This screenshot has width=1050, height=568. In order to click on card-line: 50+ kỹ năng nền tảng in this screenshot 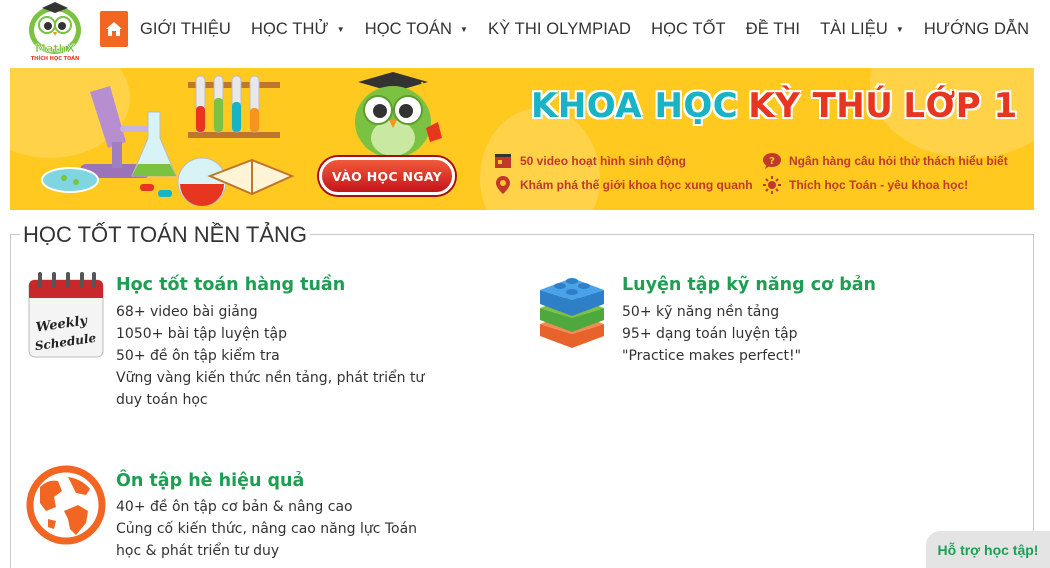, I will do `click(701, 312)`.